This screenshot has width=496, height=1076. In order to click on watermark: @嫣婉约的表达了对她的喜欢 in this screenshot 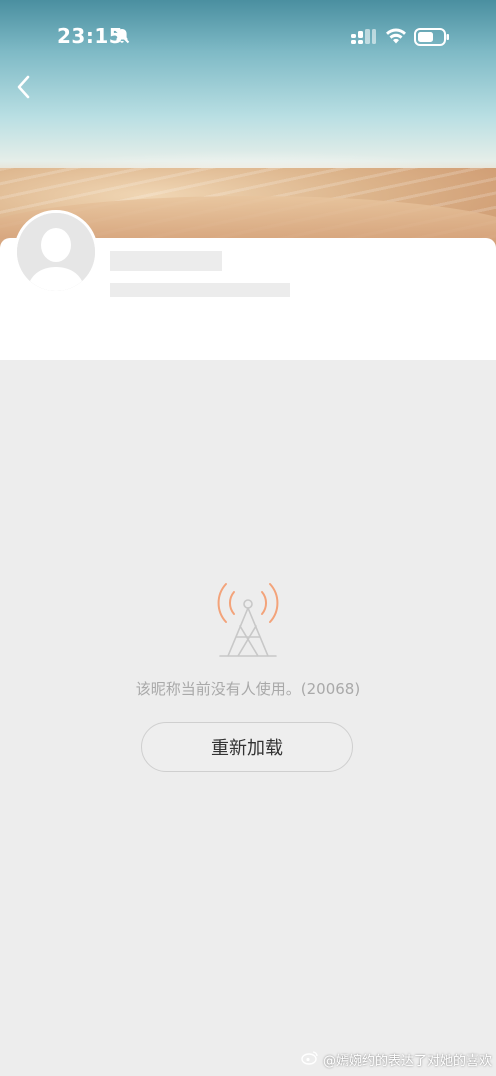, I will do `click(396, 1059)`.